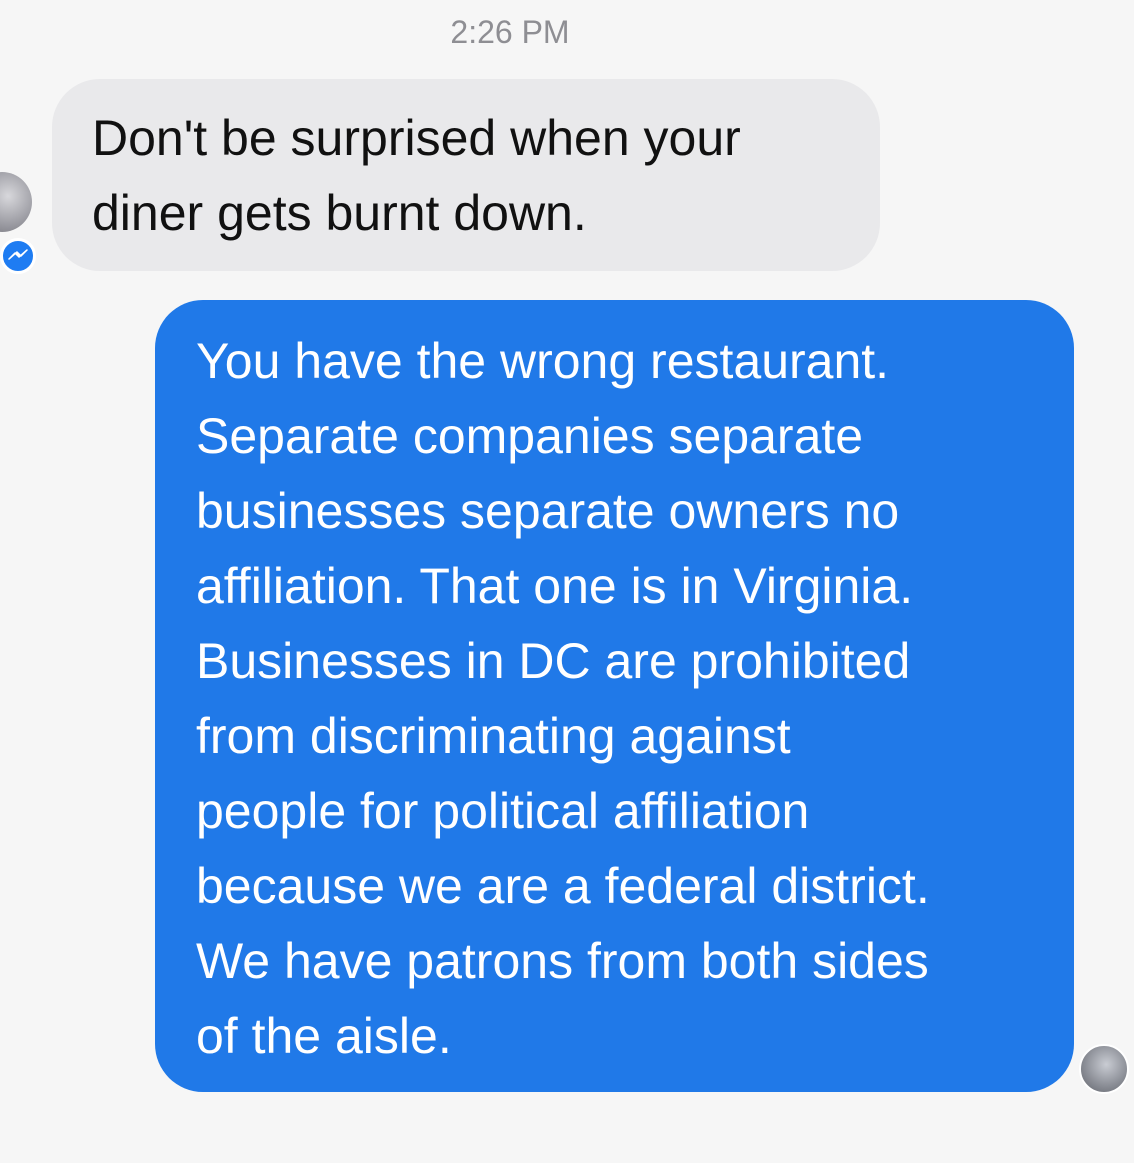 This screenshot has height=1163, width=1134. I want to click on sender-avatar-icon, so click(16, 202).